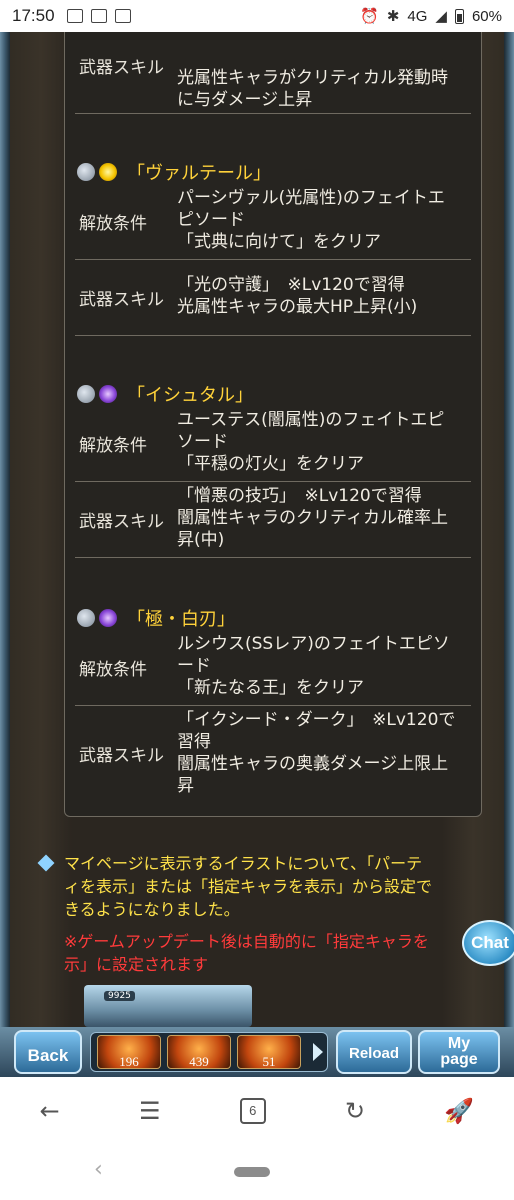 This screenshot has height=1200, width=514. I want to click on value-line: ソード, so click(202, 442).